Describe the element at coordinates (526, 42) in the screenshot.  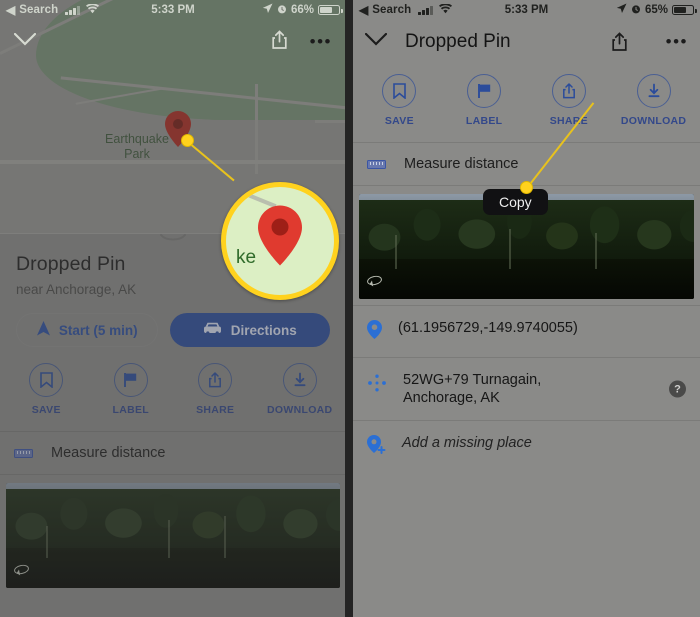
I see `right-panel-header: Dropped Pin •••` at that location.